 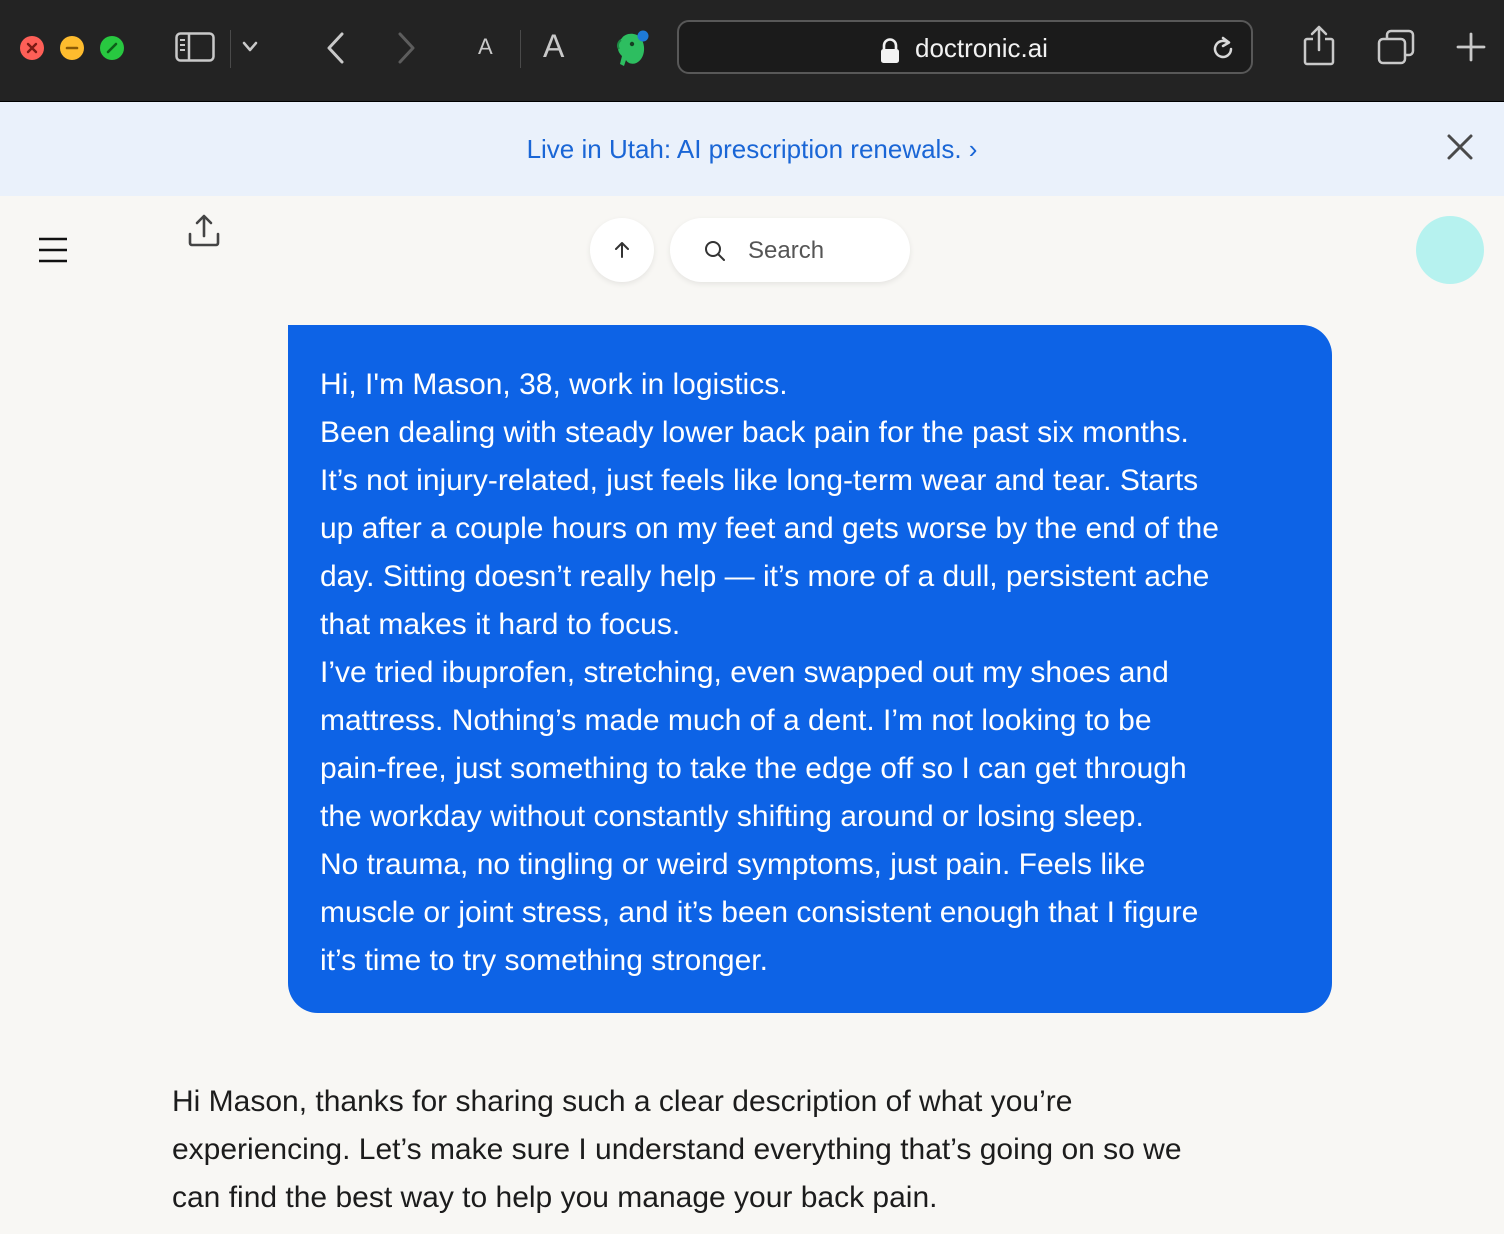 I want to click on evernote-extension-button, so click(x=633, y=49).